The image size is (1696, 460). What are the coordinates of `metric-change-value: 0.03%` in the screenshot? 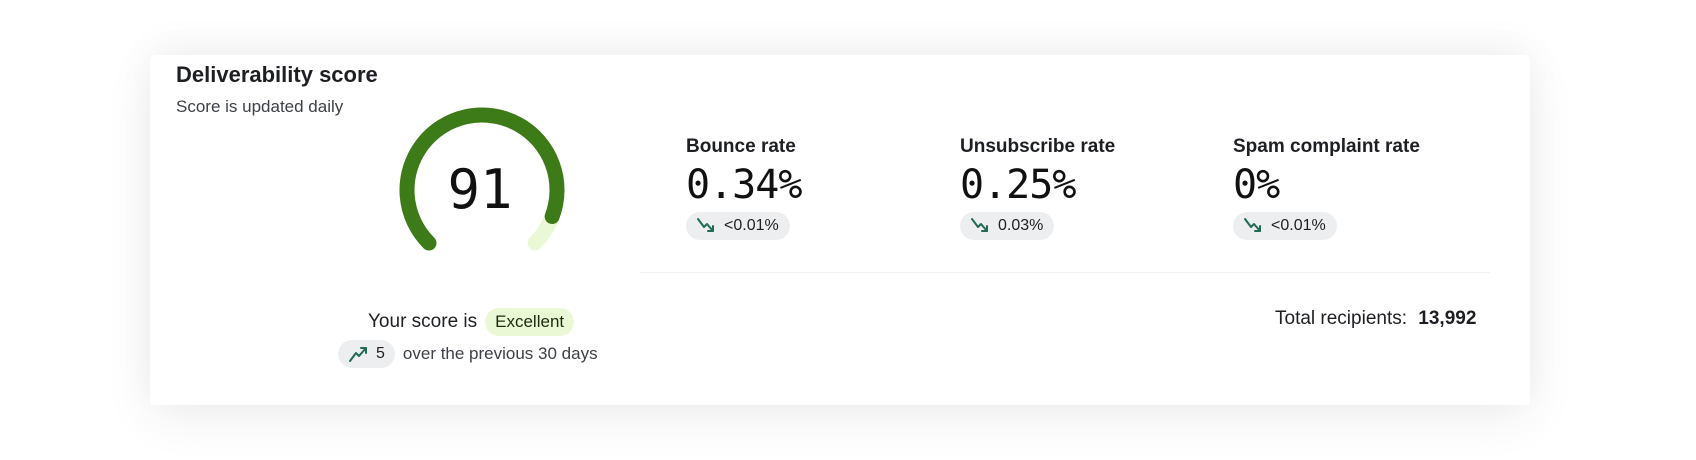 It's located at (1021, 225).